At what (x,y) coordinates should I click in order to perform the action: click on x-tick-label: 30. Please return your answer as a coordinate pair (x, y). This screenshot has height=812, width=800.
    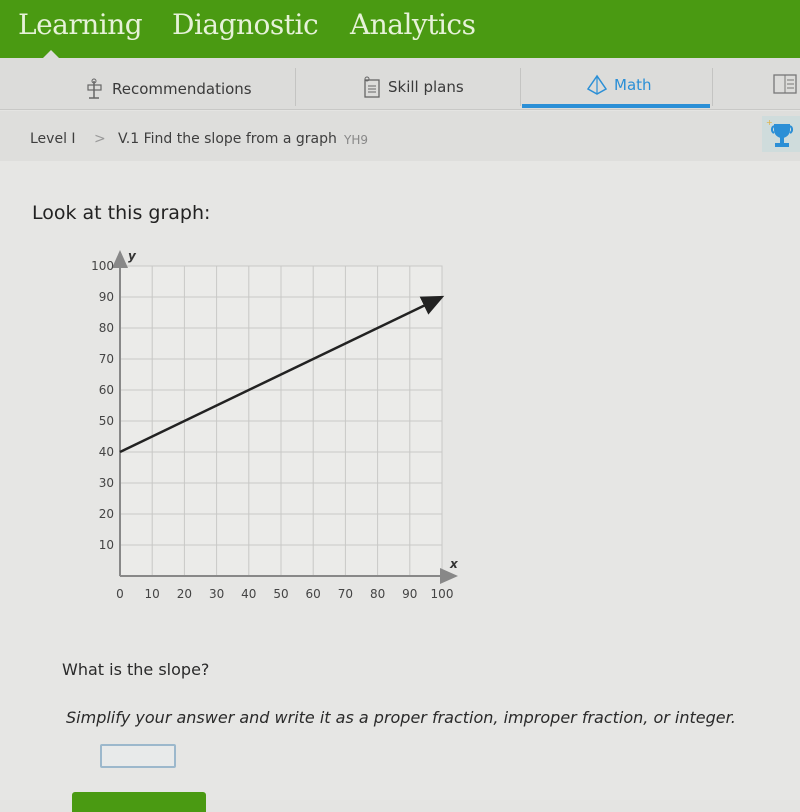
    Looking at the image, I should click on (216, 594).